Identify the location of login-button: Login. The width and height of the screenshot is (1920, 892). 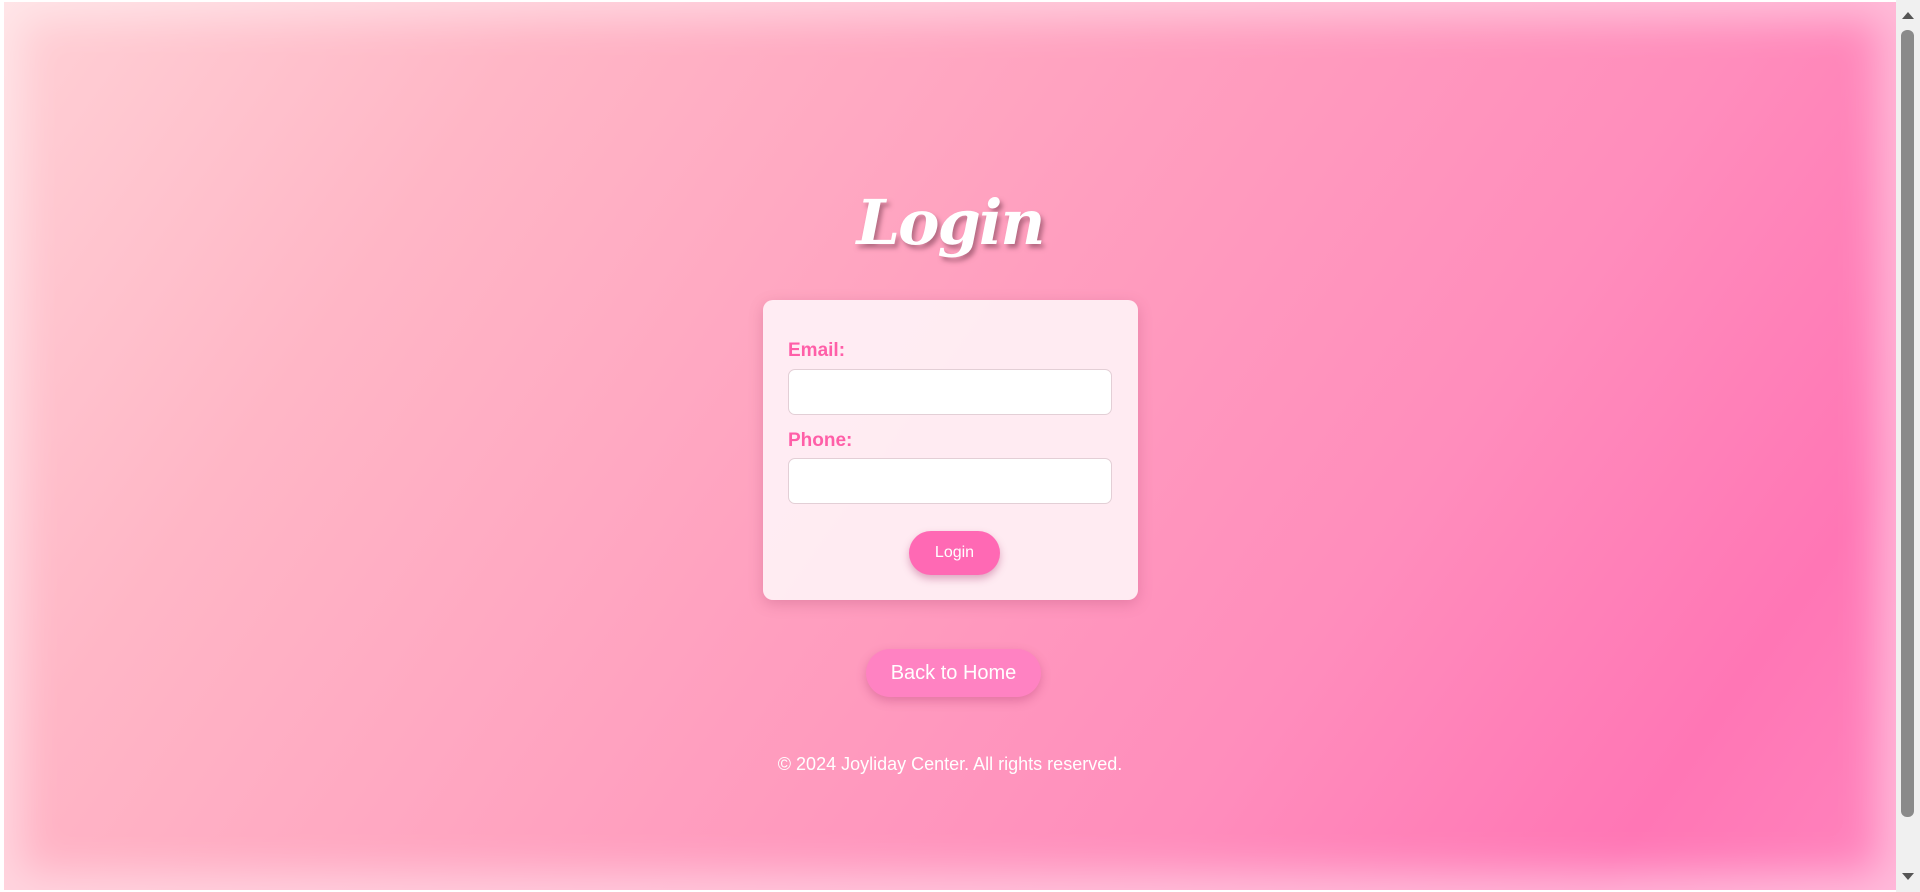
(954, 553).